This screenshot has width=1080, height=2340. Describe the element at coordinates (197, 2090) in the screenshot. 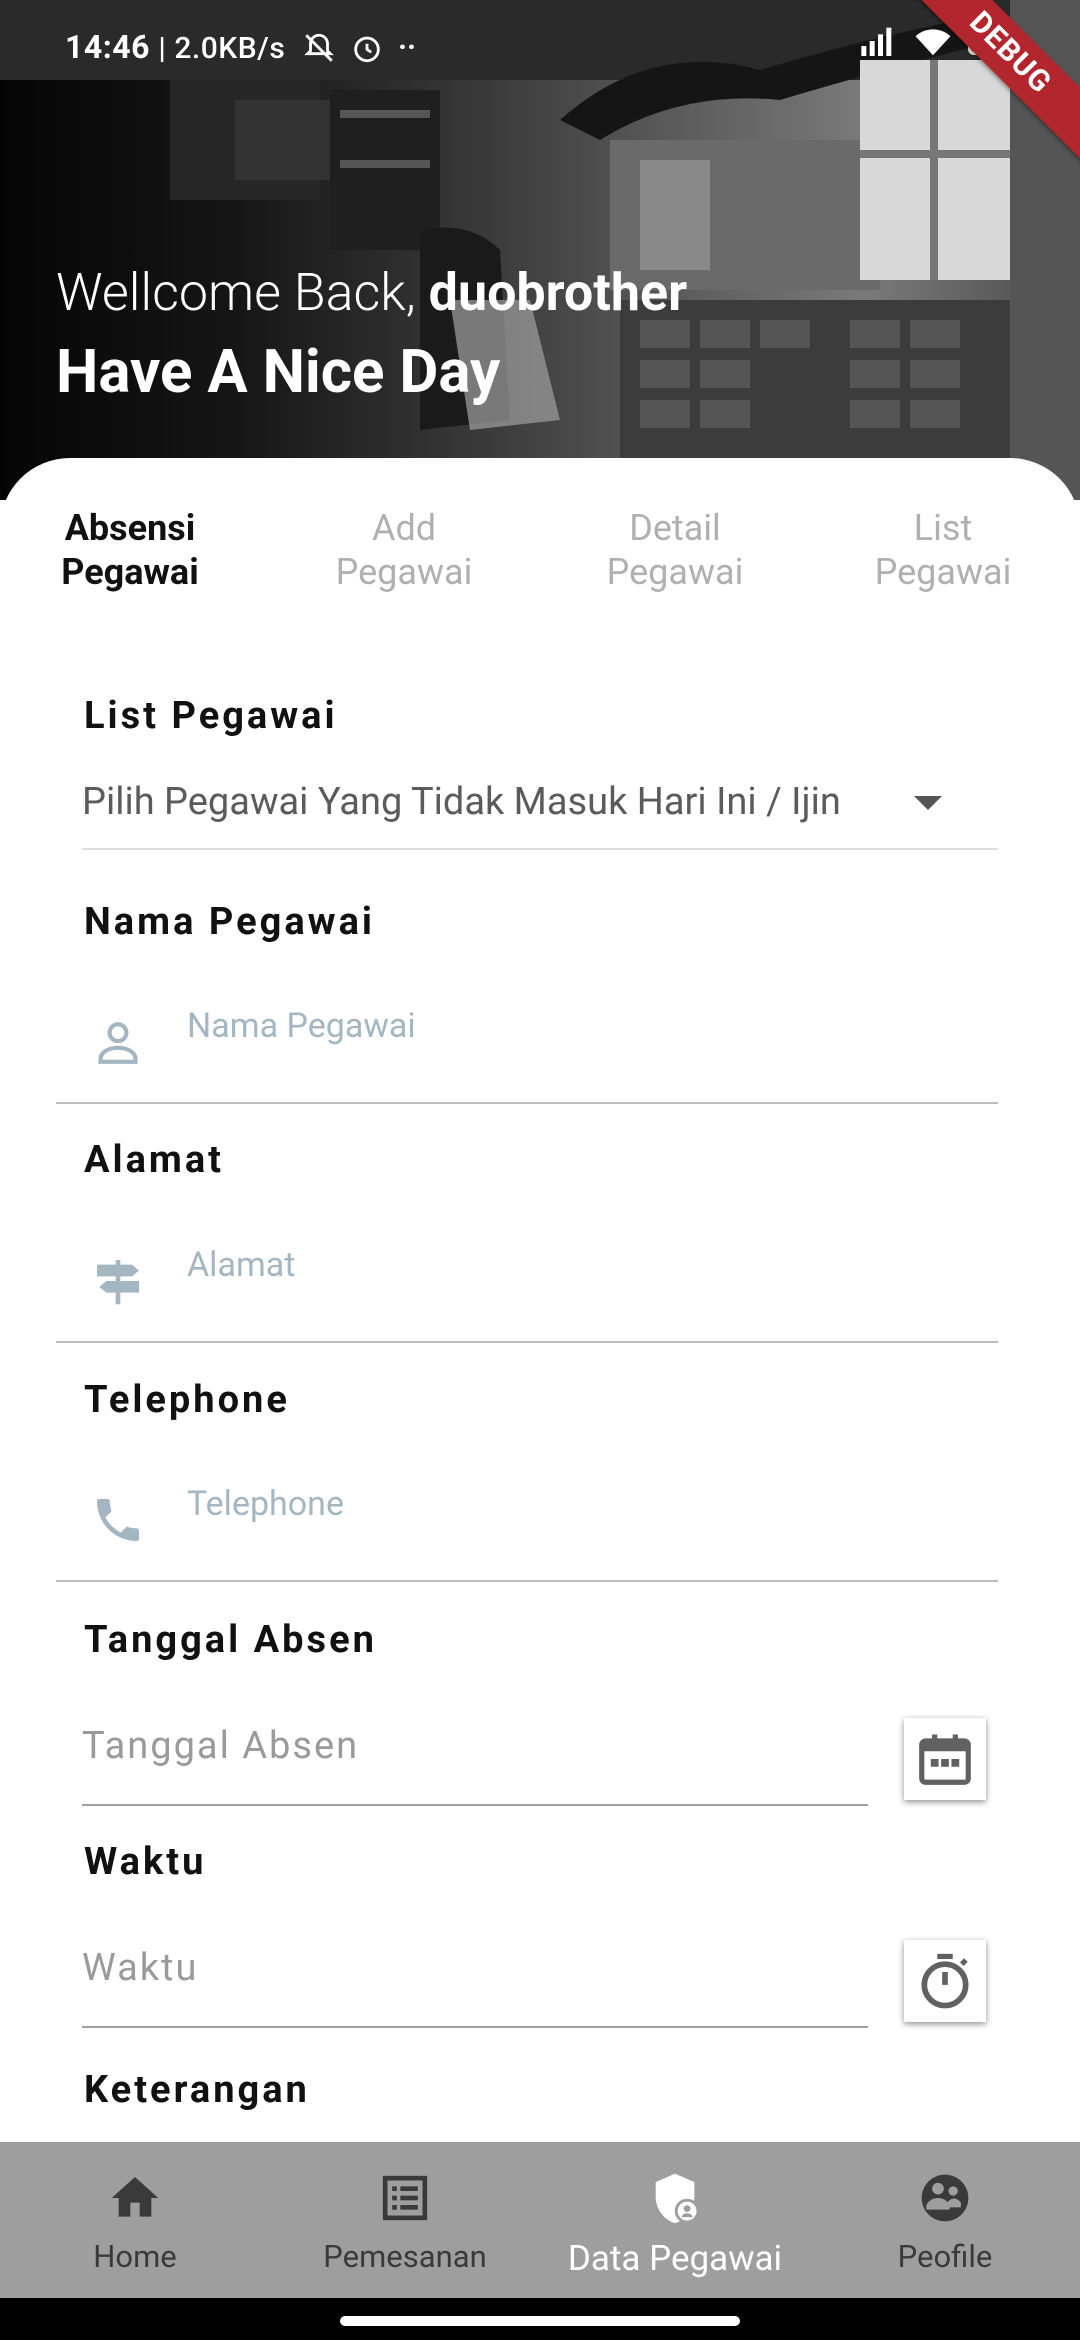

I see `keterangan-label: Keterangan` at that location.